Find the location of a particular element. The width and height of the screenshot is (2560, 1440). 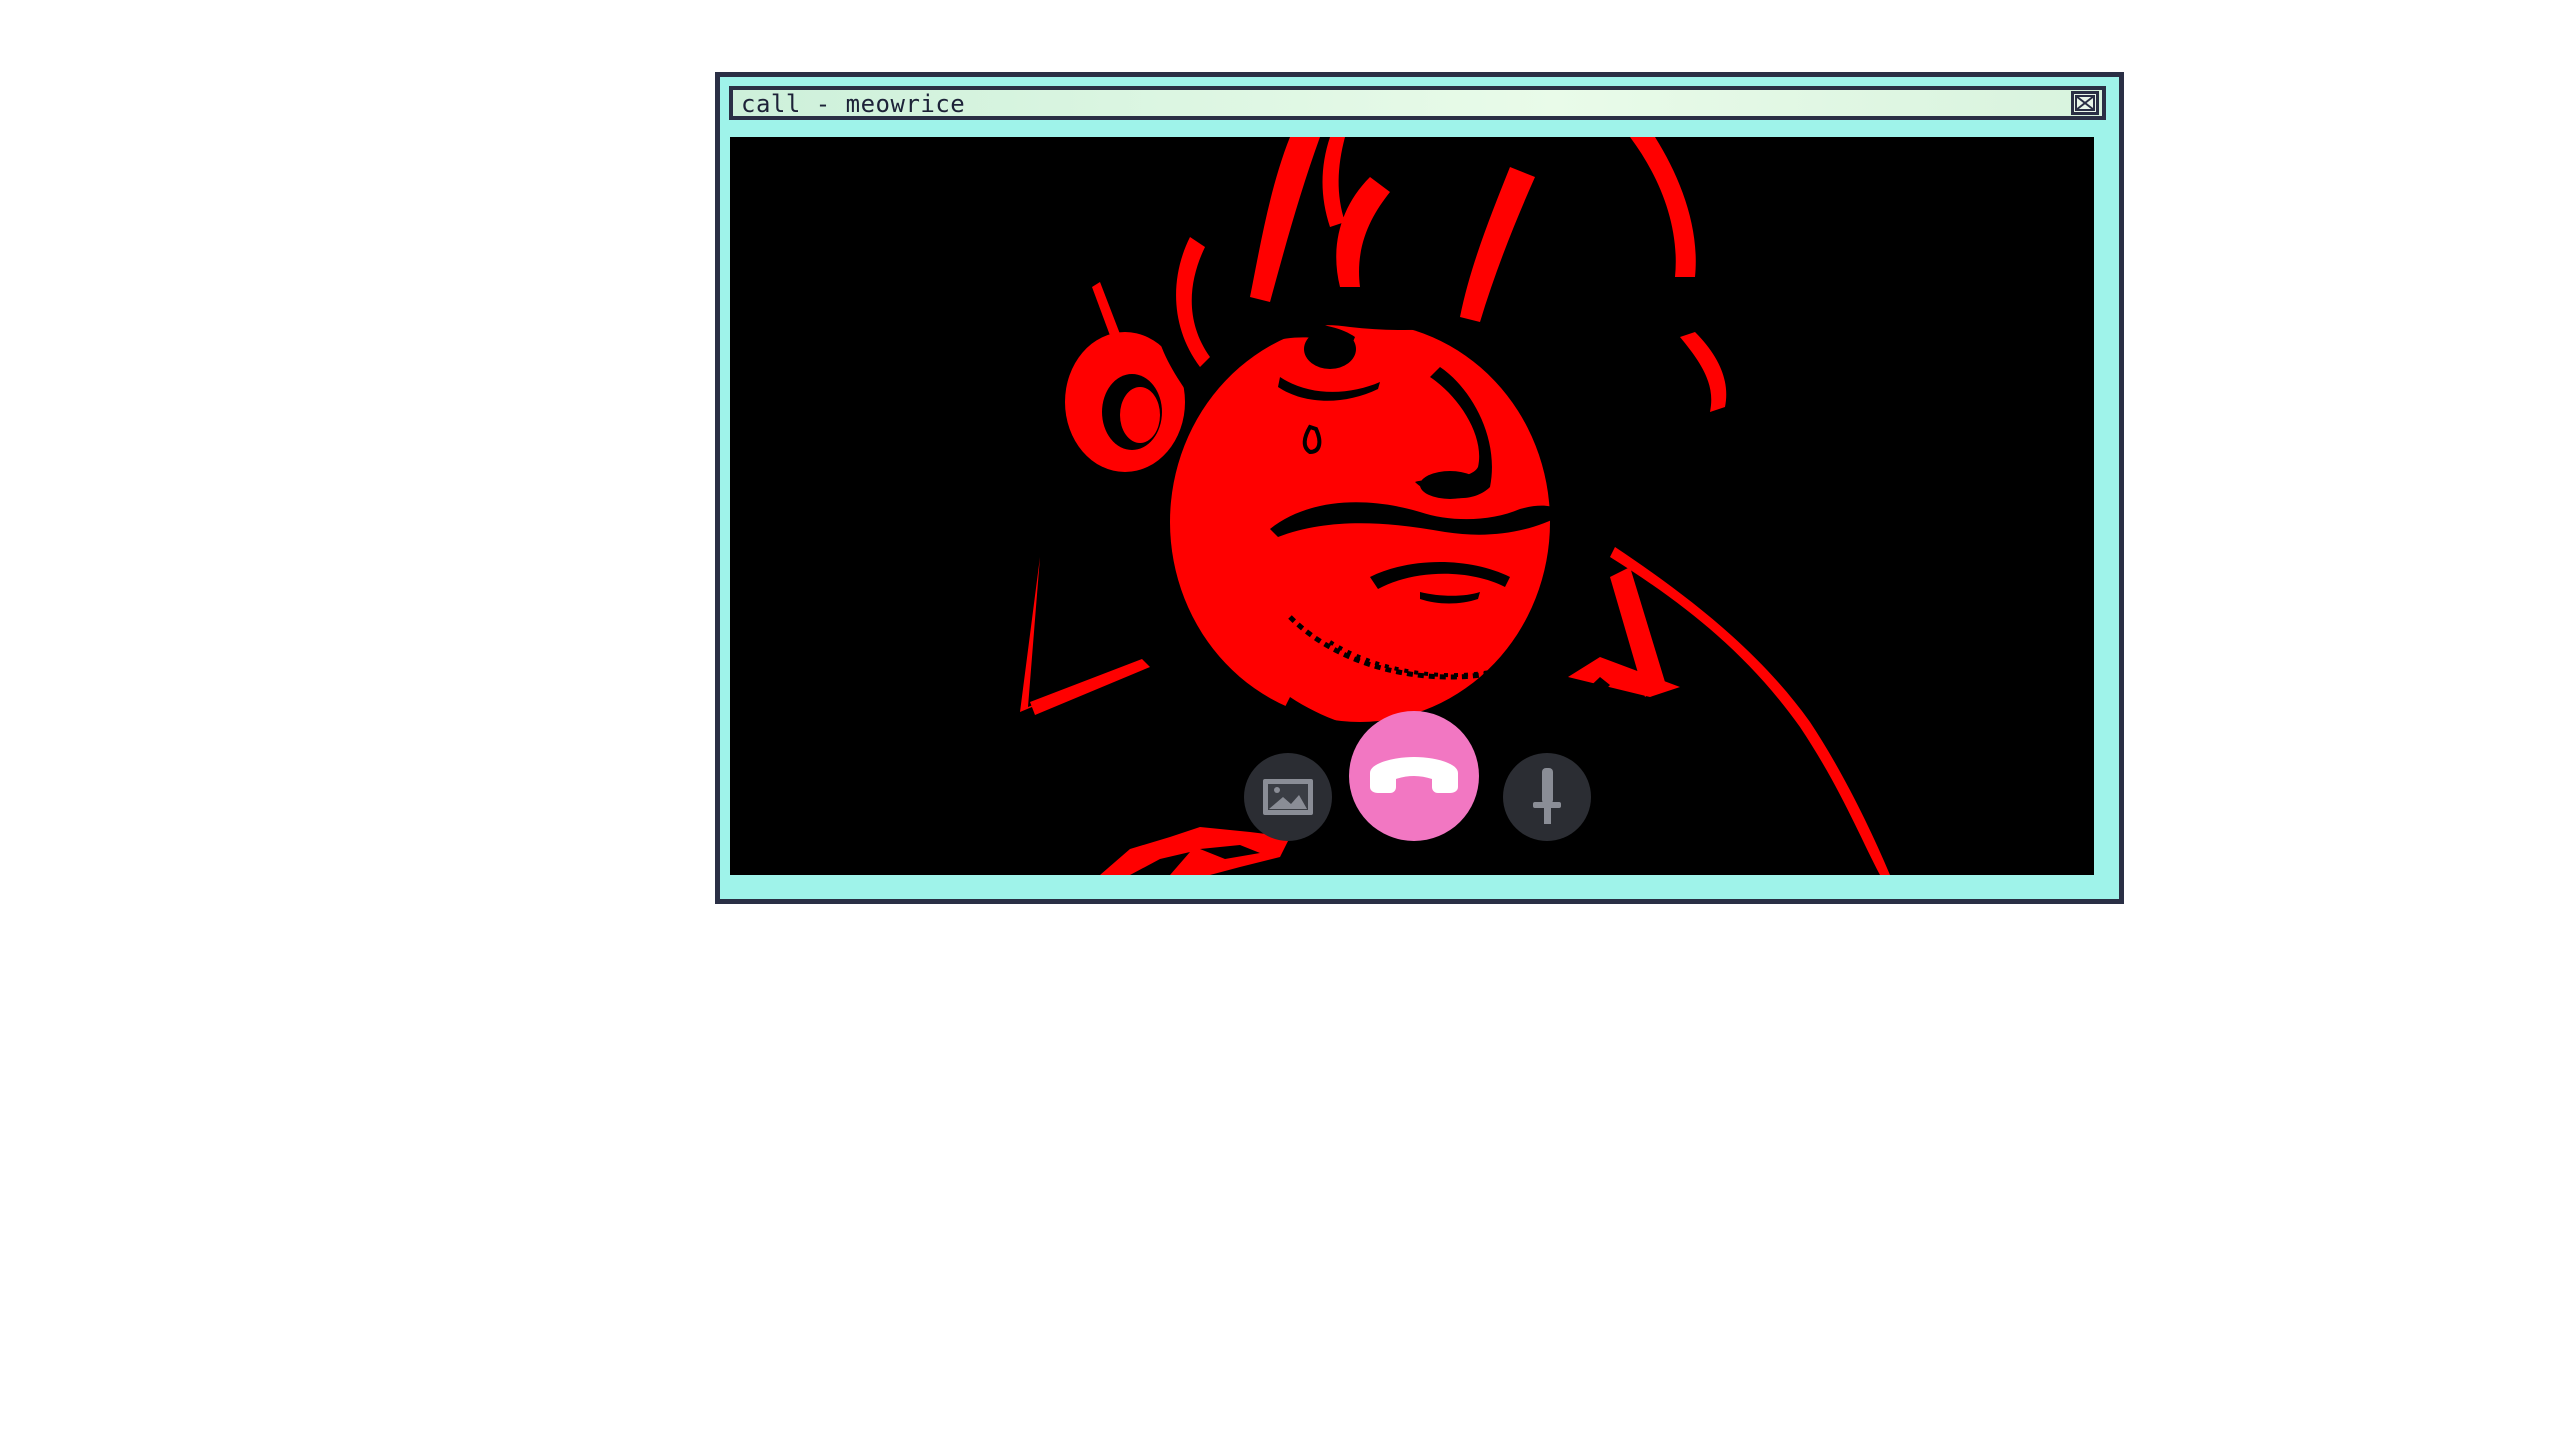

phone-hangup-icon is located at coordinates (1414, 775).